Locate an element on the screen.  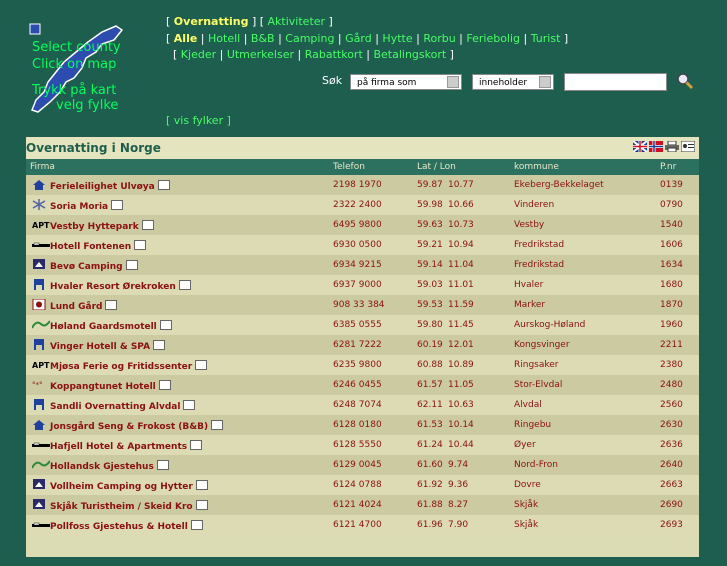
nav-overnatting-active: Overnatting is located at coordinates (211, 21).